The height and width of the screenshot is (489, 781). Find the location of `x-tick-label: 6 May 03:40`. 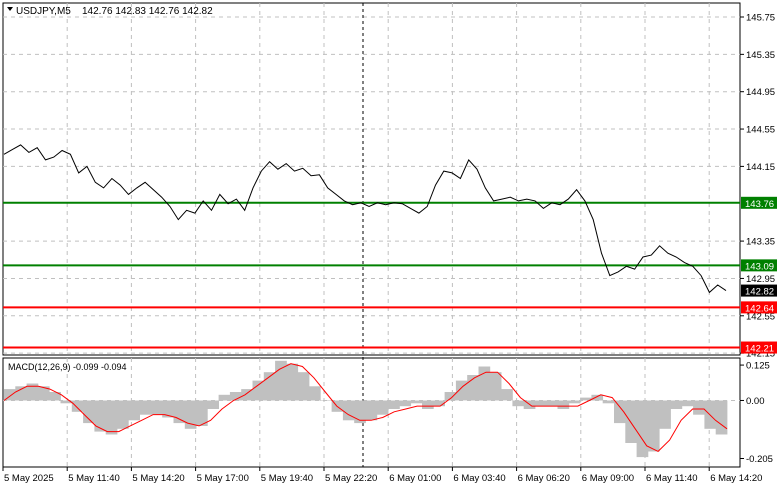

x-tick-label: 6 May 03:40 is located at coordinates (479, 478).